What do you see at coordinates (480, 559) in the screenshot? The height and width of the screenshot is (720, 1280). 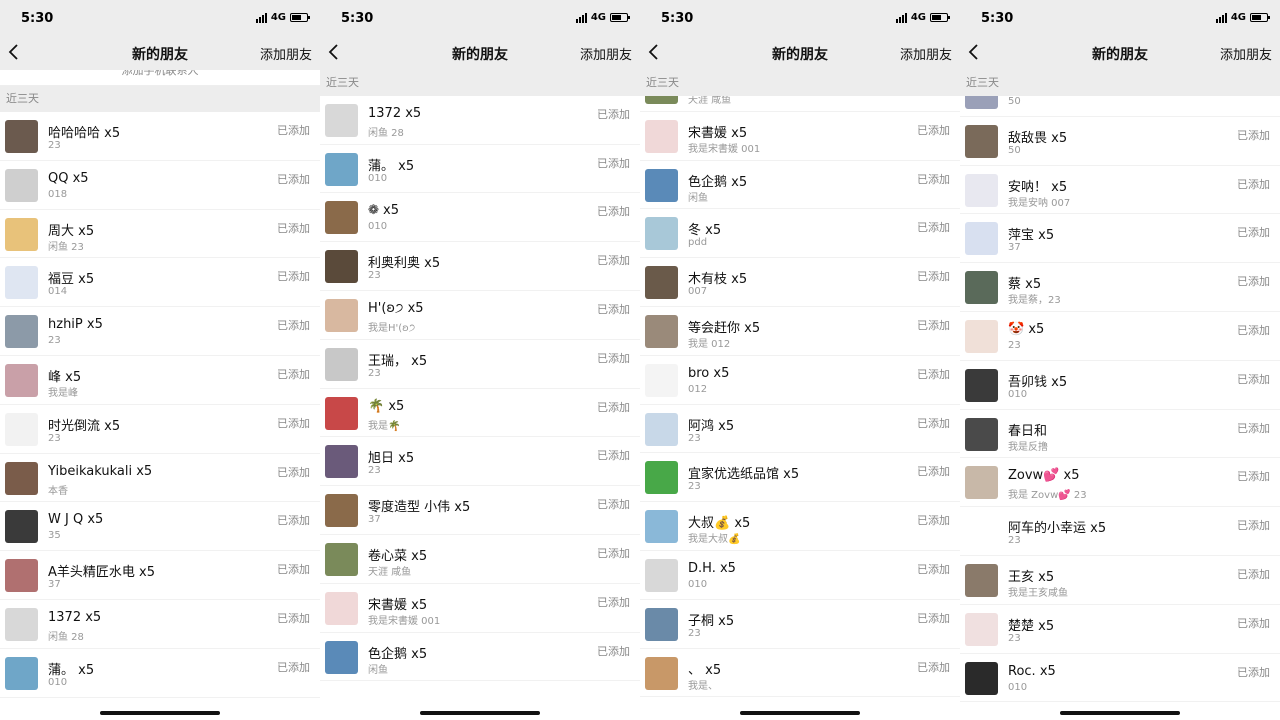 I see `friend-row: 卷心菜 x5 天涯 咸鱼 已添加` at bounding box center [480, 559].